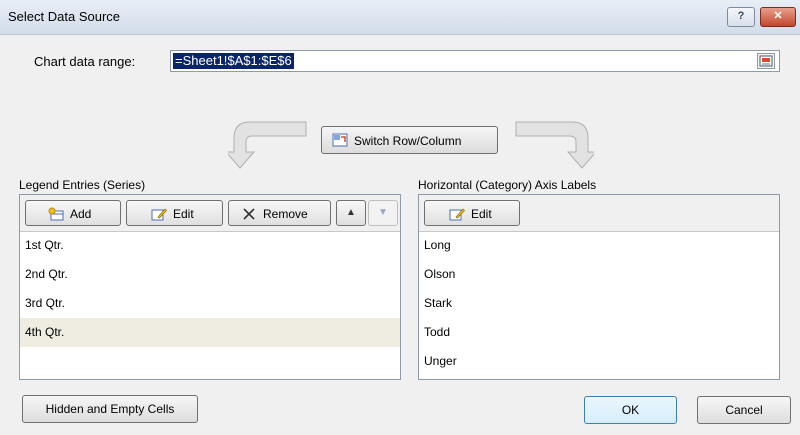 The width and height of the screenshot is (800, 435). I want to click on add-series-button: Add, so click(73, 213).